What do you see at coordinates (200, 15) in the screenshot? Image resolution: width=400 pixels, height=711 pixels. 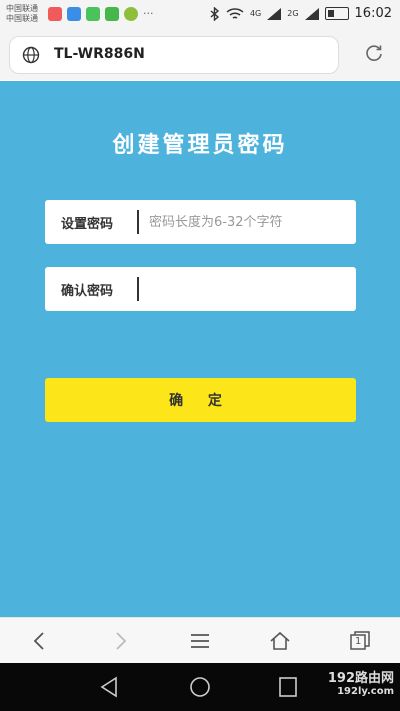 I see `status-bar: 中国联通 中国联通 ··· 4G 2G 16:02` at bounding box center [200, 15].